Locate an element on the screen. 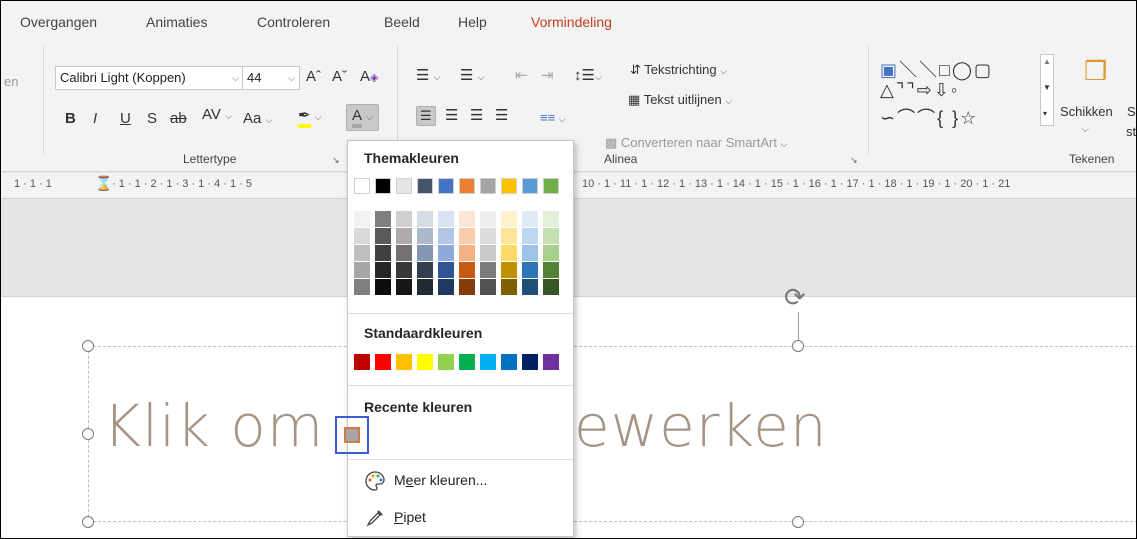  recent-color-swatch is located at coordinates (352, 435).